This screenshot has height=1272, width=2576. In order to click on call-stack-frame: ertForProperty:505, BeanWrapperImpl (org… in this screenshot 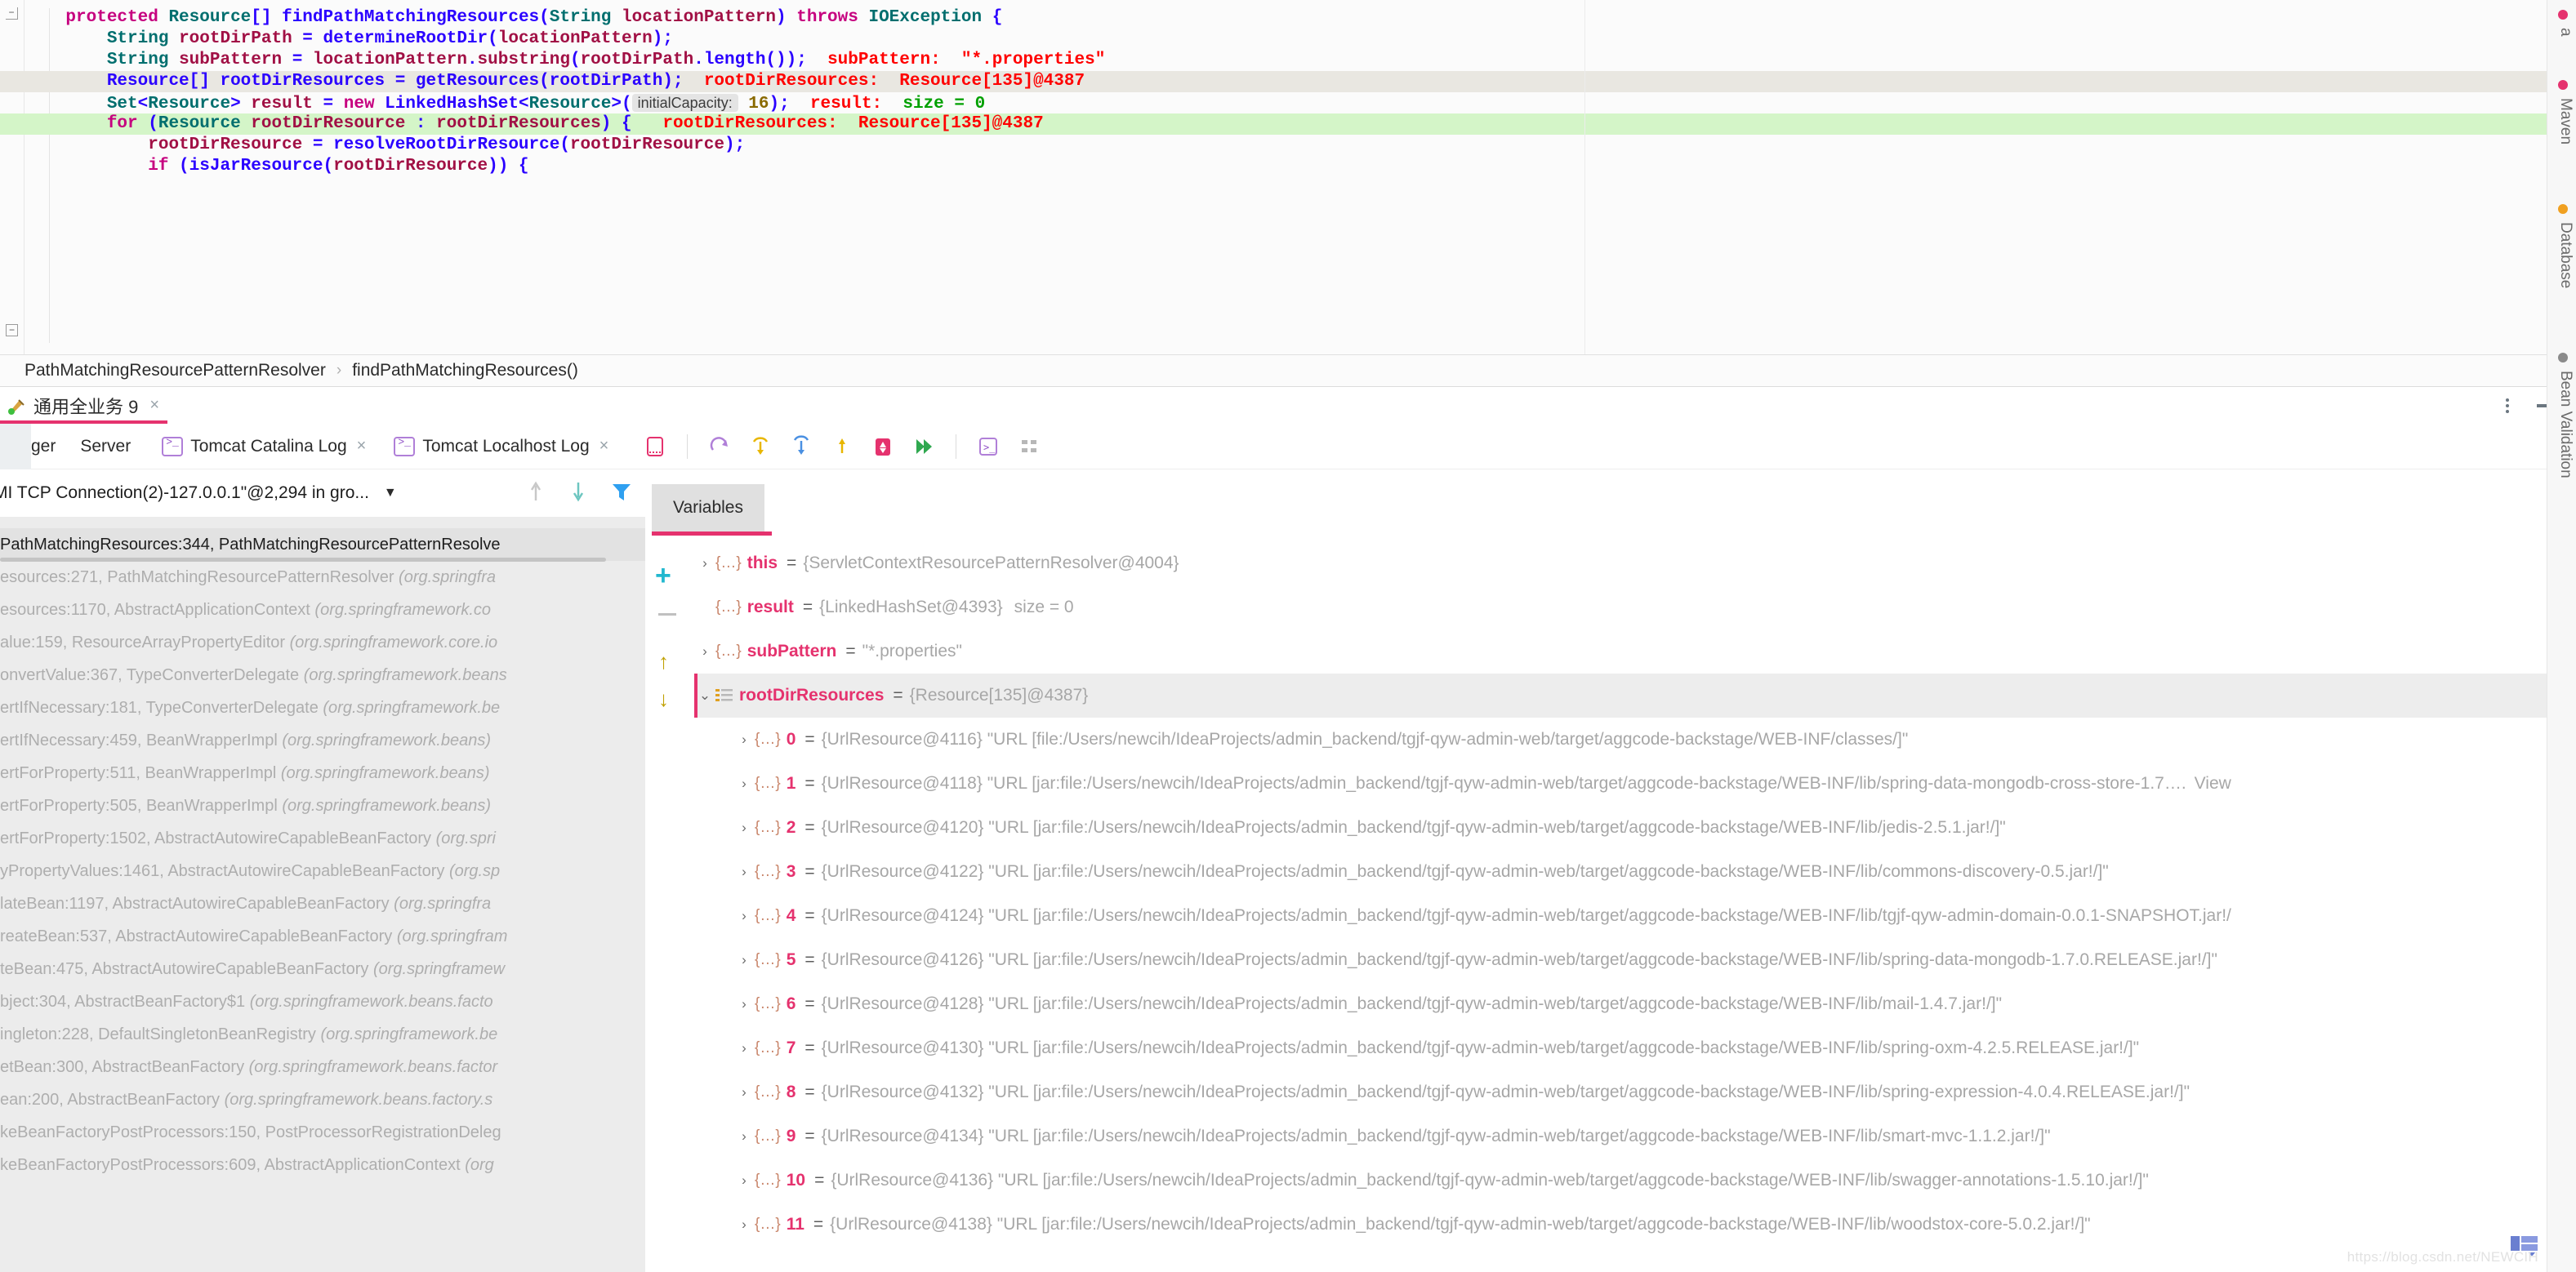, I will do `click(322, 805)`.